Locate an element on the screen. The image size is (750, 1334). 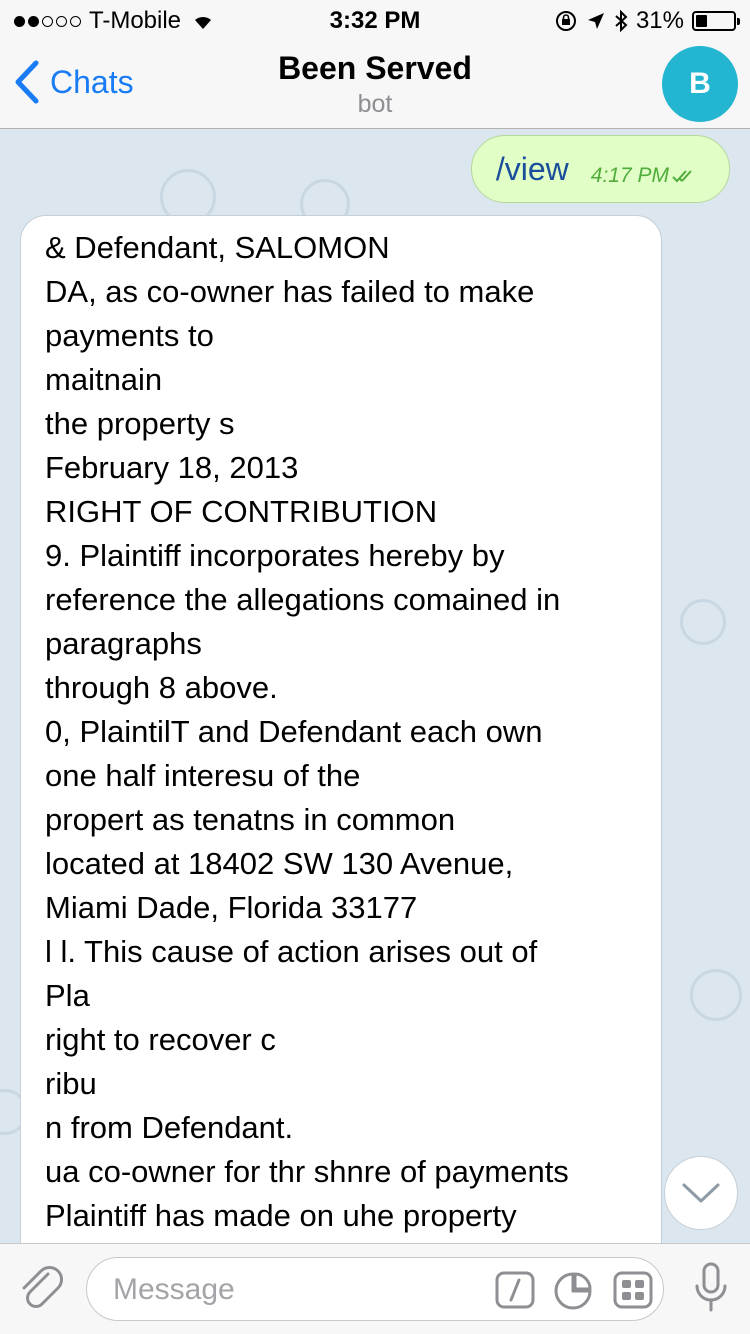
message-line: RIGHT OF CONTRIBUTION is located at coordinates (241, 511).